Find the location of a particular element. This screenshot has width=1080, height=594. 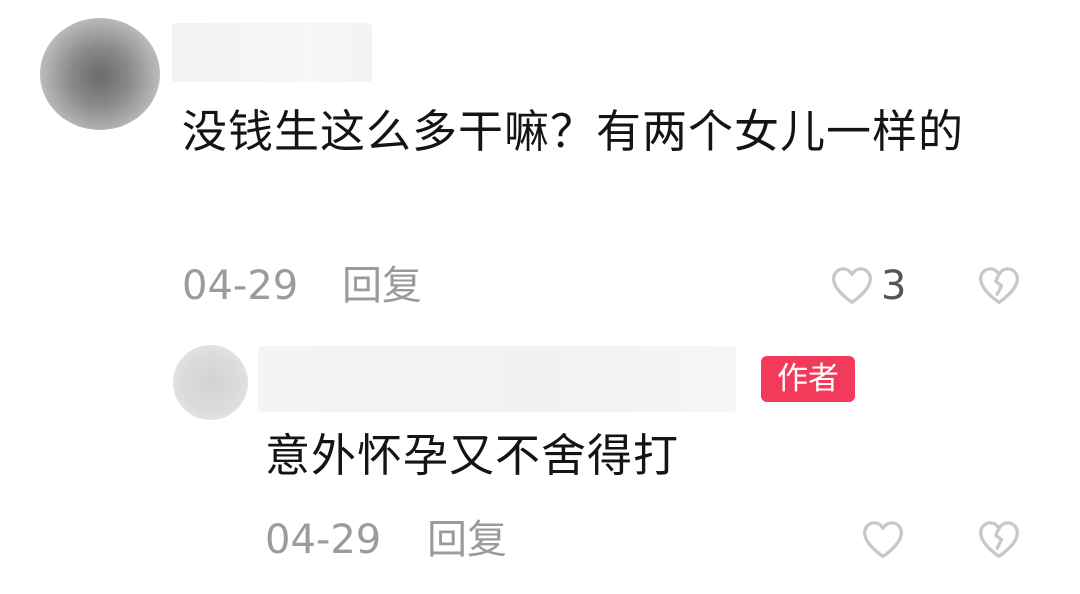

commenter-name-blurred is located at coordinates (272, 52).